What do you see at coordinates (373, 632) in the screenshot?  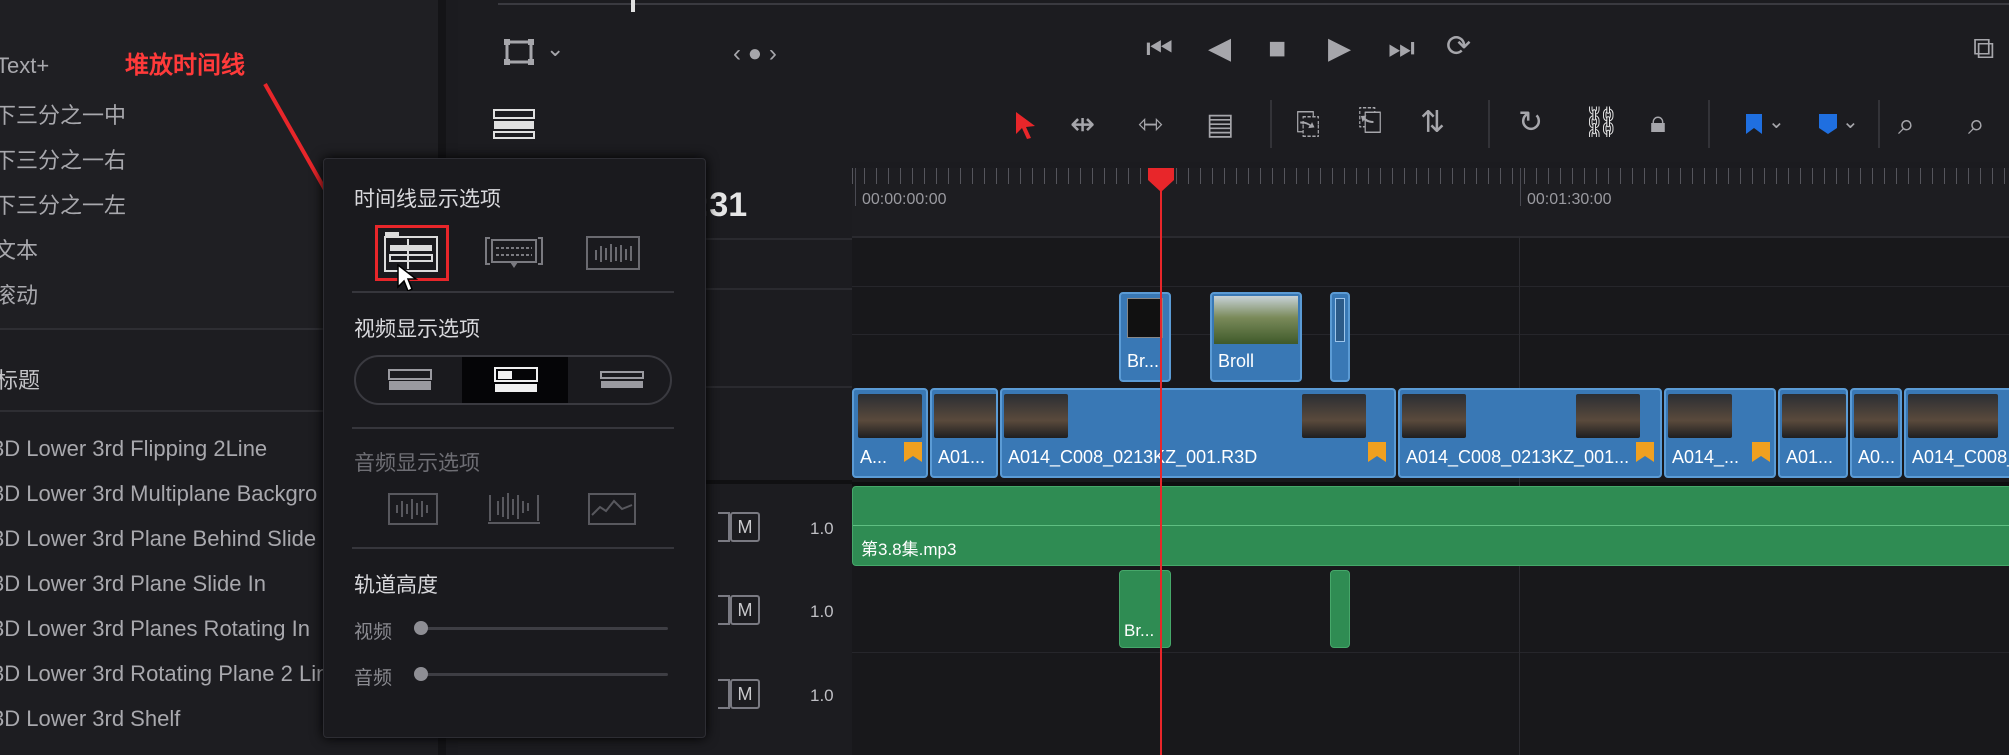 I see `slider-label: 视频` at bounding box center [373, 632].